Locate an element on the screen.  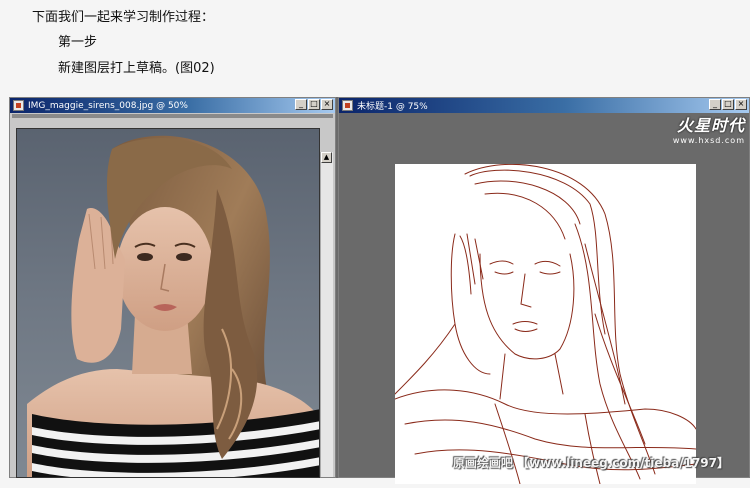
logo-main-text: 火星时代 is located at coordinates (710, 125).